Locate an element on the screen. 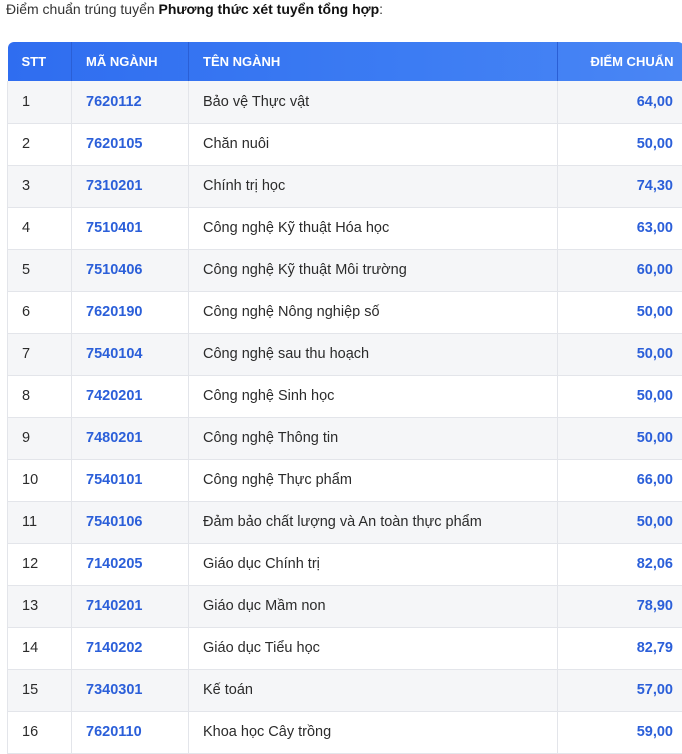  cell-major-name: Công nghệ sau thu hoạch is located at coordinates (373, 354).